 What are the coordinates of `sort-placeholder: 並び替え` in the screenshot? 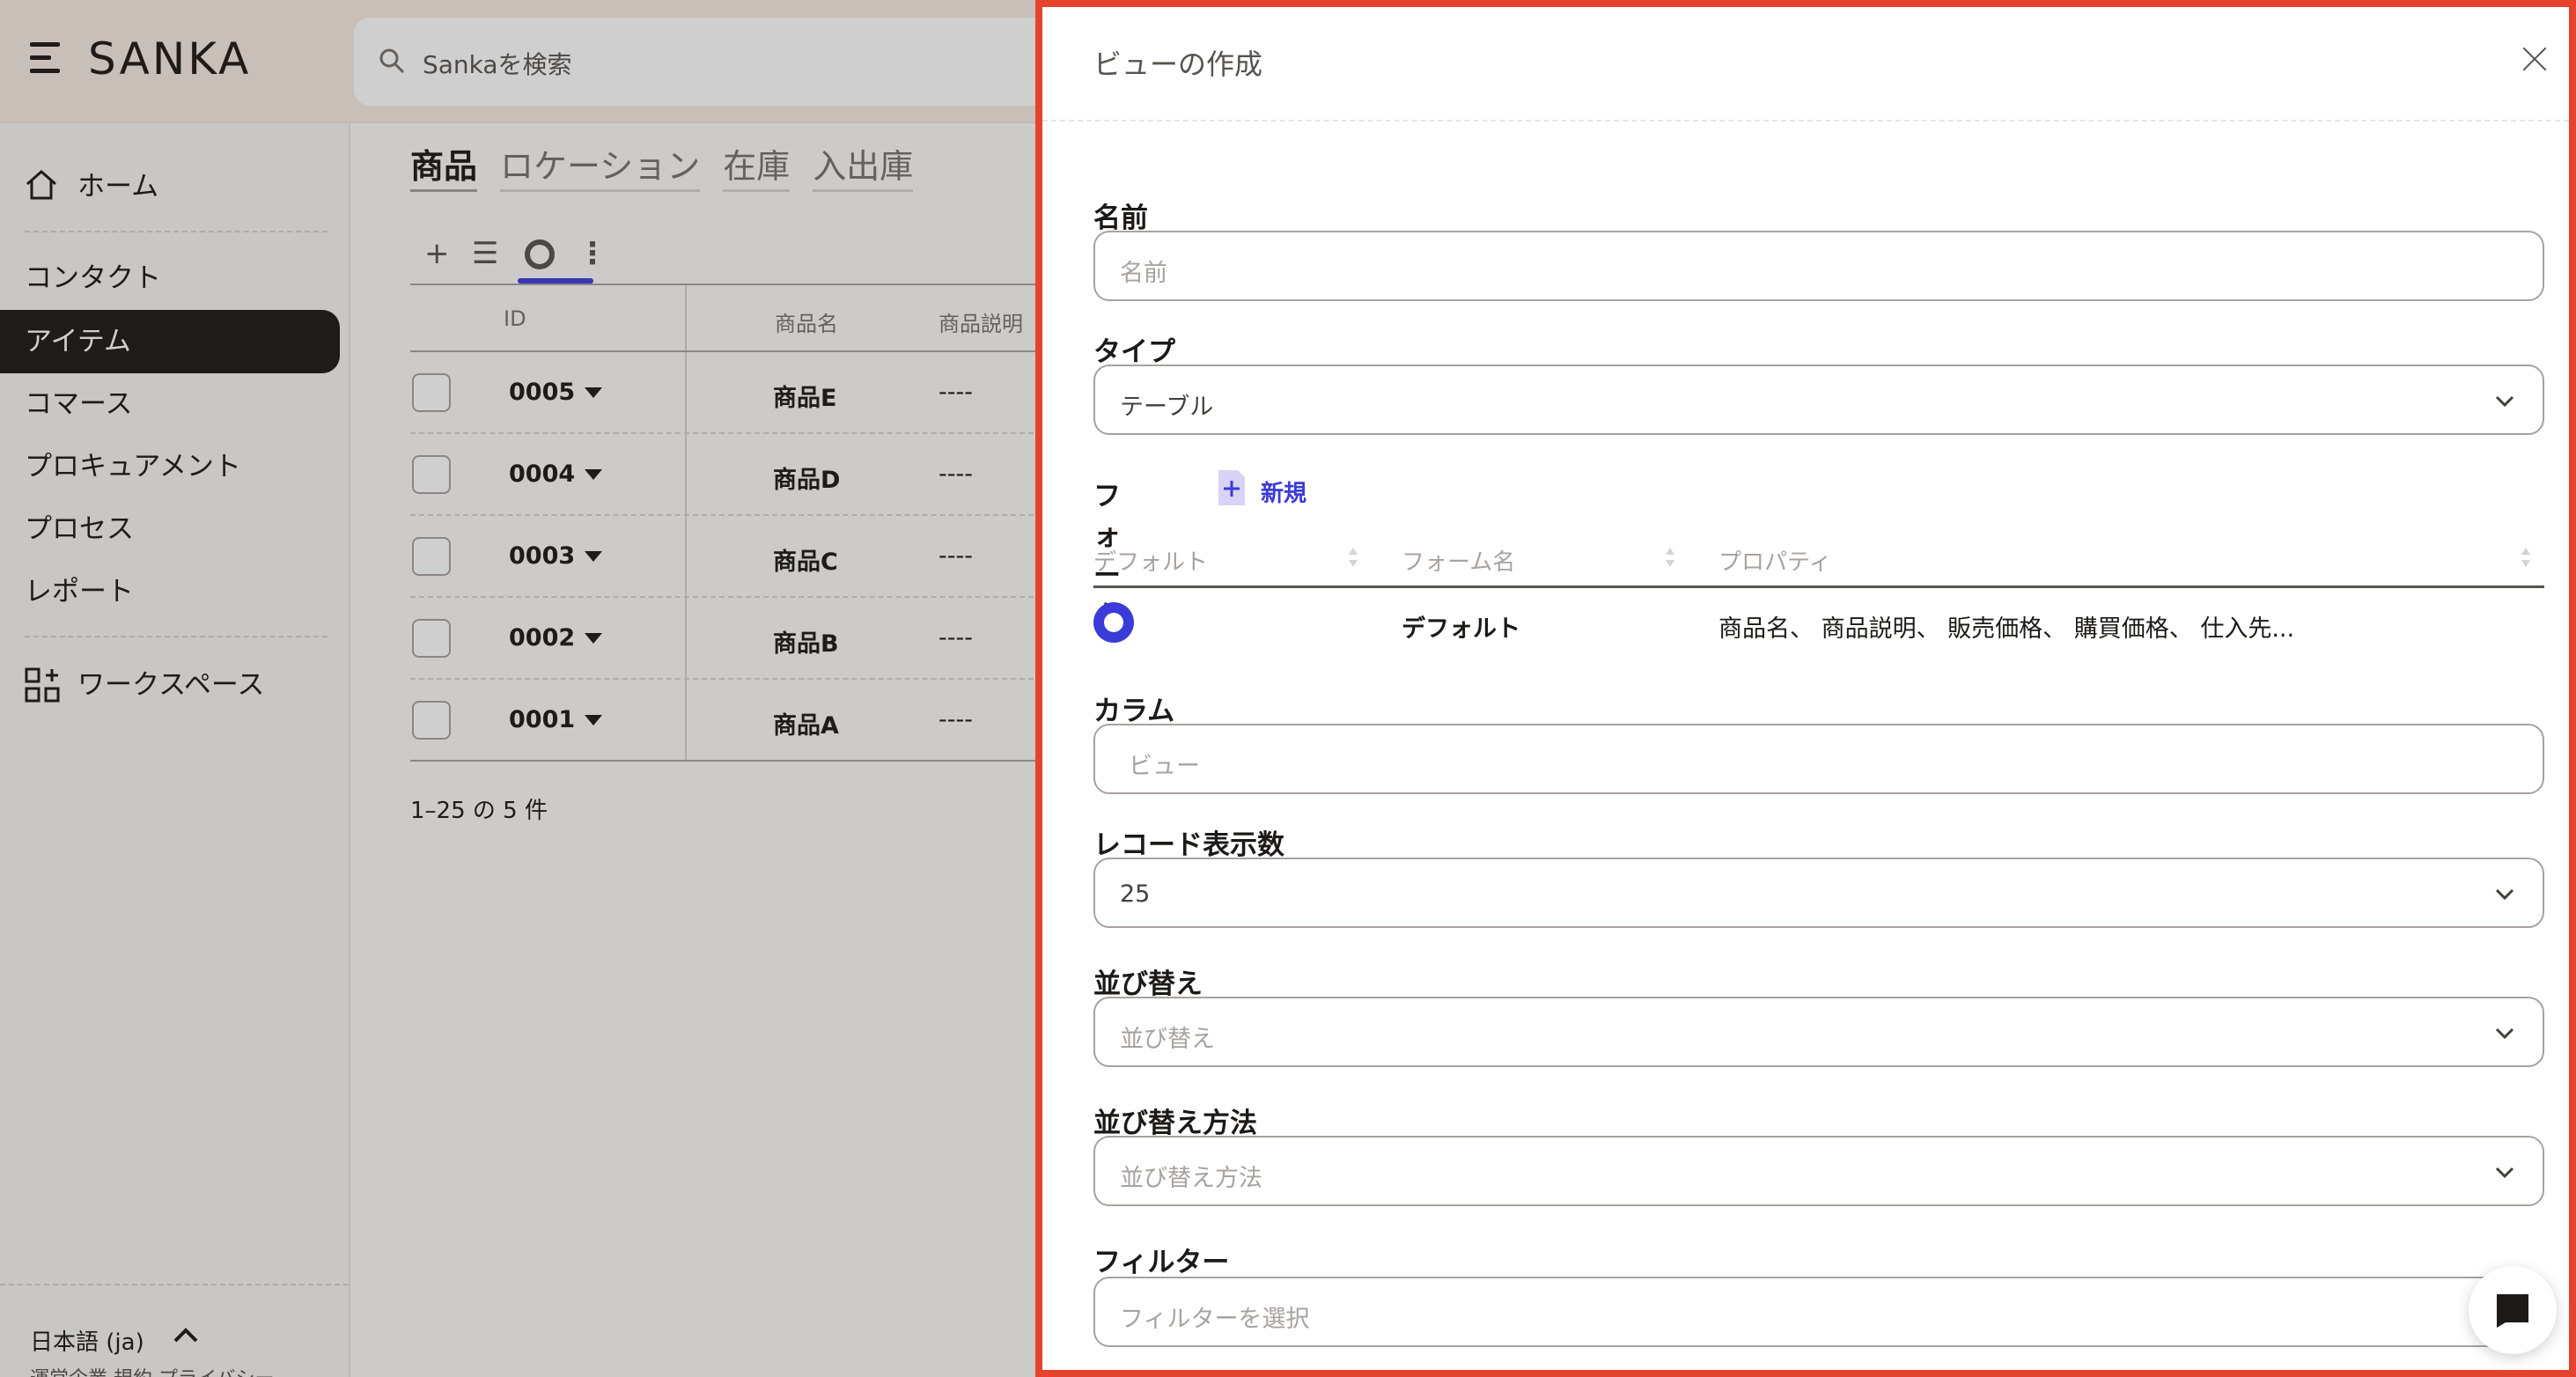 It's located at (1168, 1039).